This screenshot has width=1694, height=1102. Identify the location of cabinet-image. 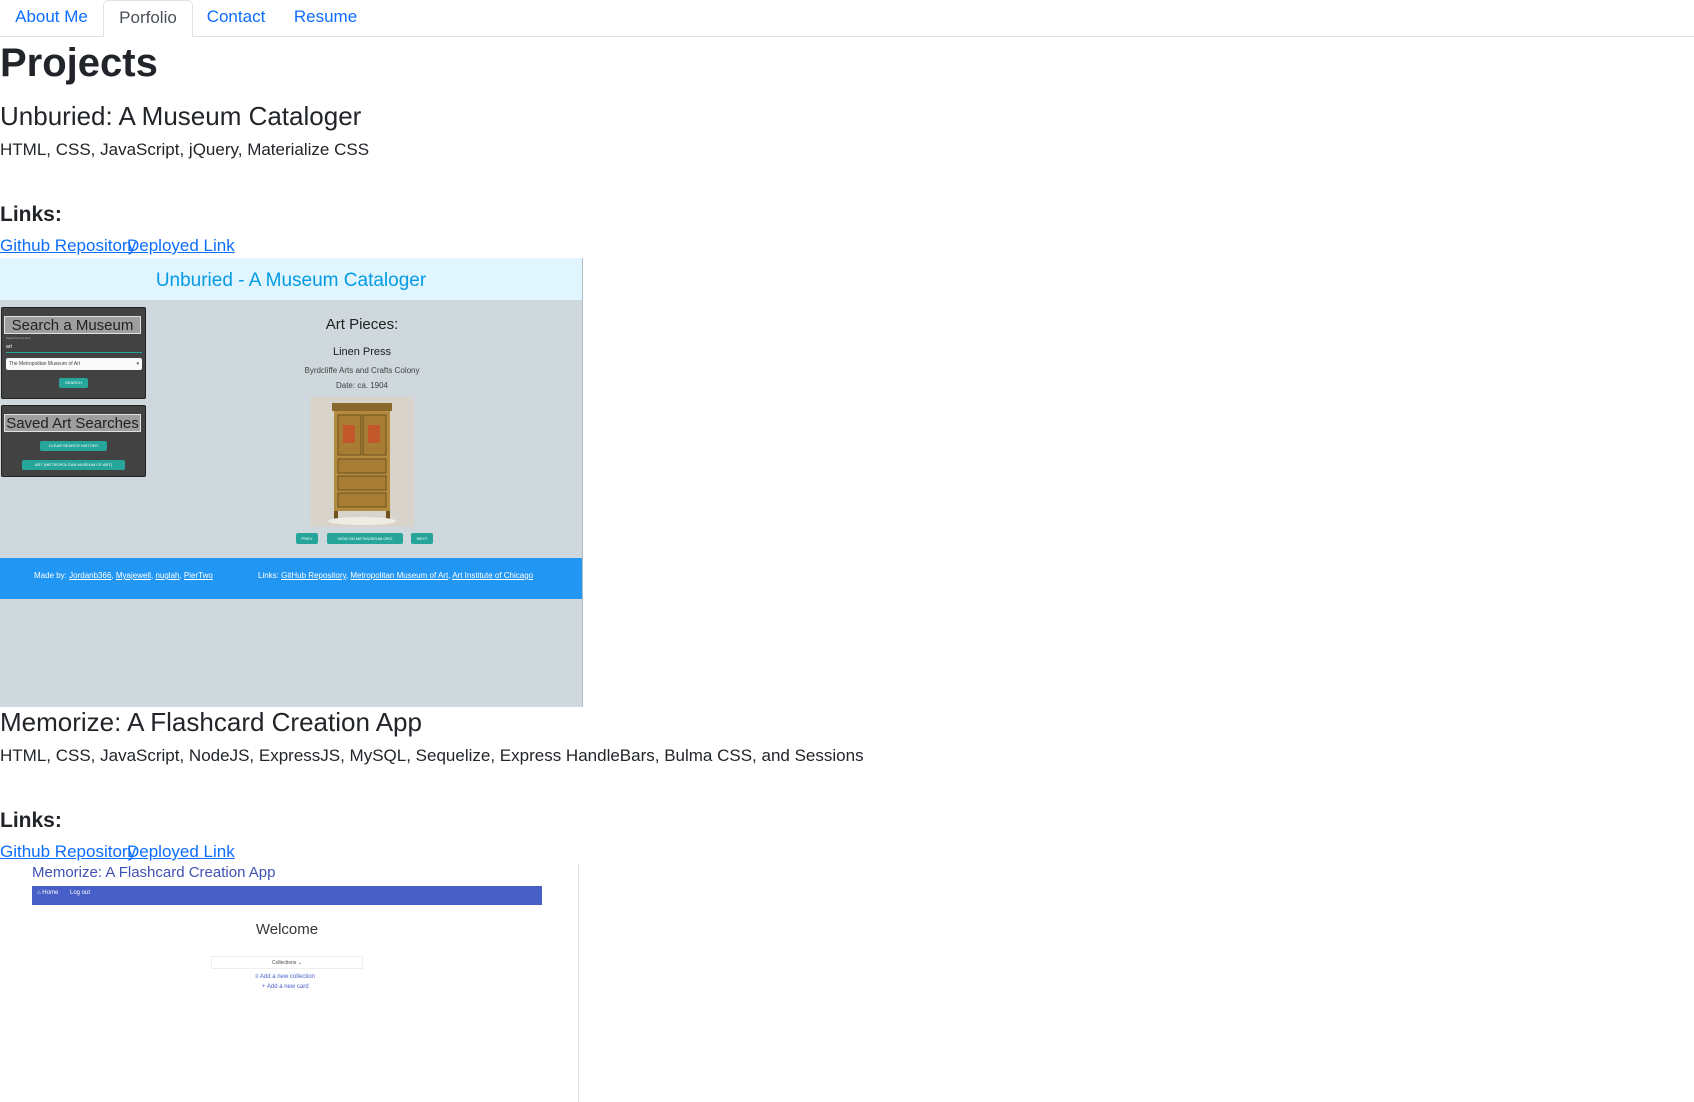
(362, 462).